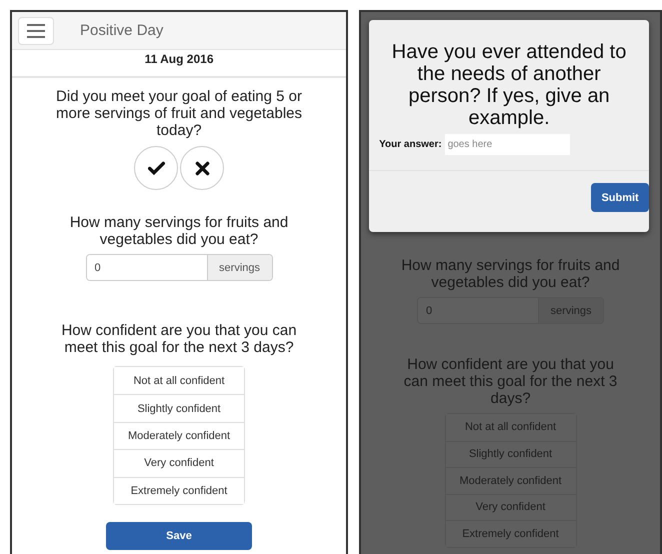 The width and height of the screenshot is (662, 554). What do you see at coordinates (122, 30) in the screenshot?
I see `app-title: Positive Day` at bounding box center [122, 30].